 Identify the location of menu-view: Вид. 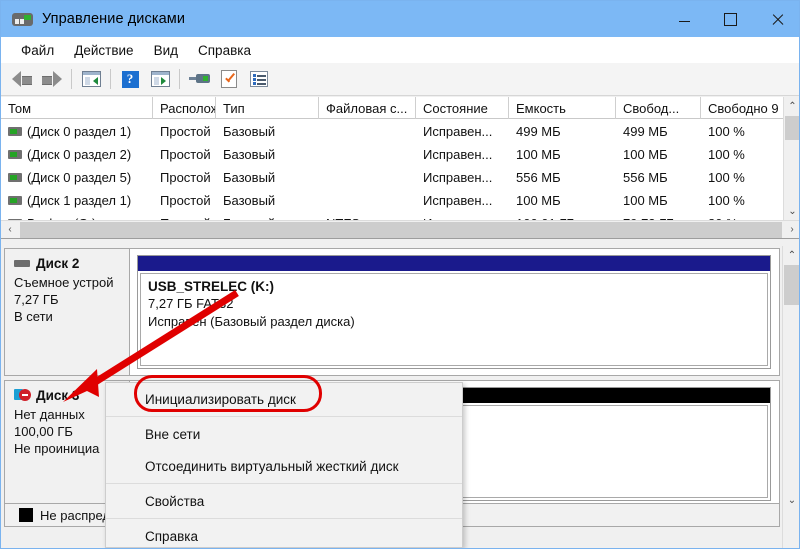
(166, 50).